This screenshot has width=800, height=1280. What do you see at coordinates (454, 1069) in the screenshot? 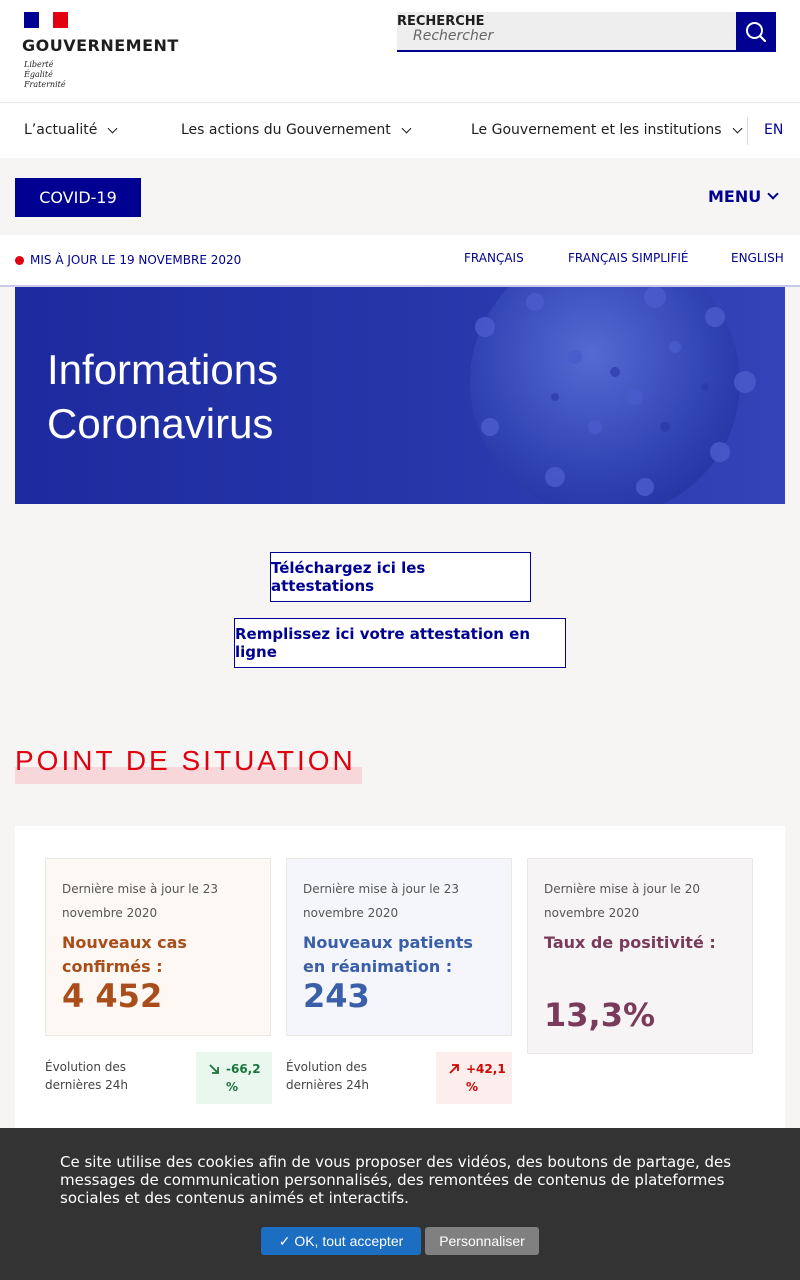
I see `arrow-up-right-icon` at bounding box center [454, 1069].